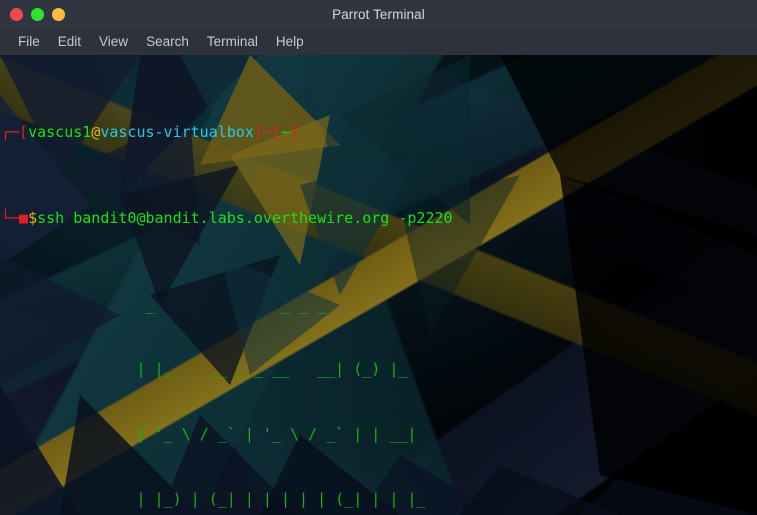 The image size is (757, 515). Describe the element at coordinates (177, 131) in the screenshot. I see `prompt-host: vascus-virtualbox` at that location.